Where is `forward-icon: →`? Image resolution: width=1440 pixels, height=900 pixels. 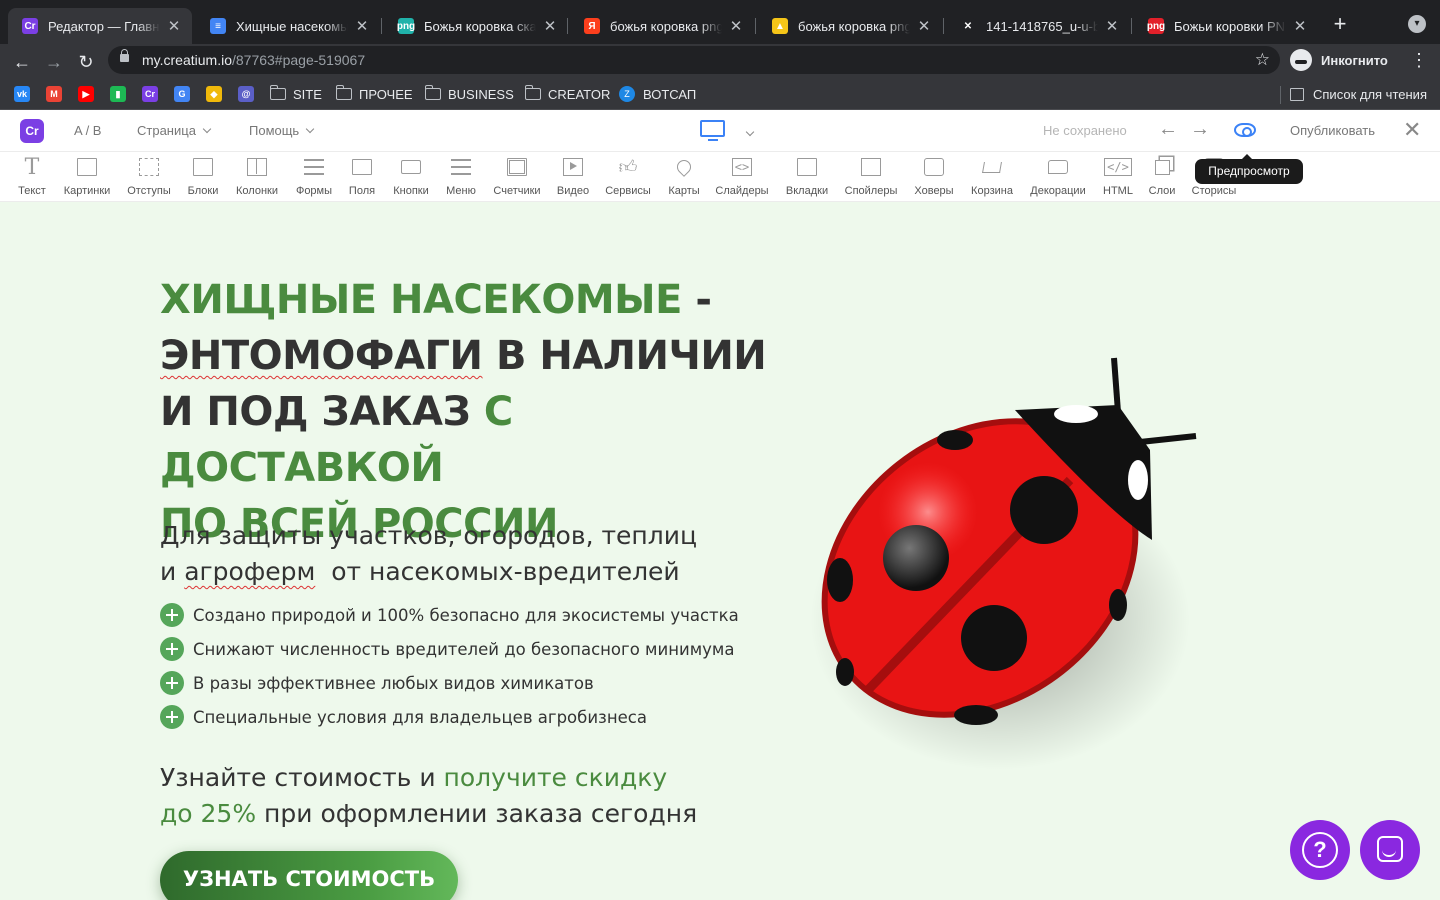
forward-icon: → is located at coordinates (54, 62).